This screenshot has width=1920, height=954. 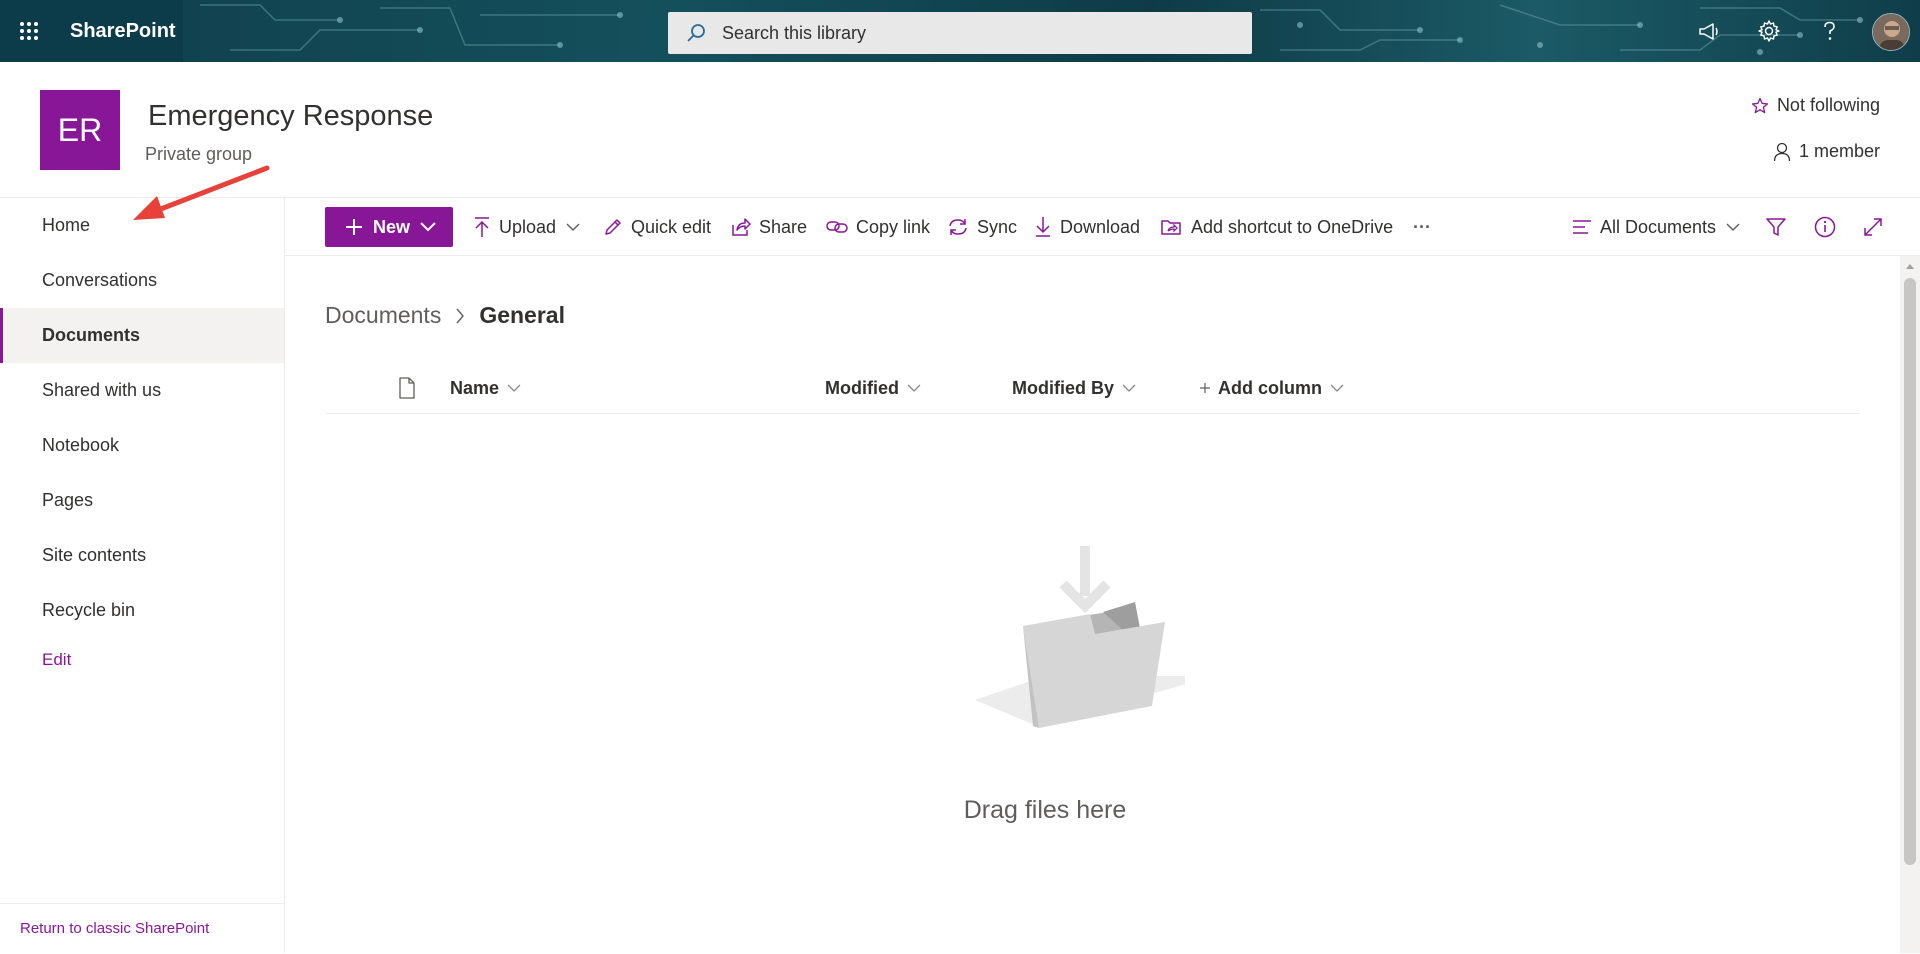 I want to click on gear-icon, so click(x=1769, y=31).